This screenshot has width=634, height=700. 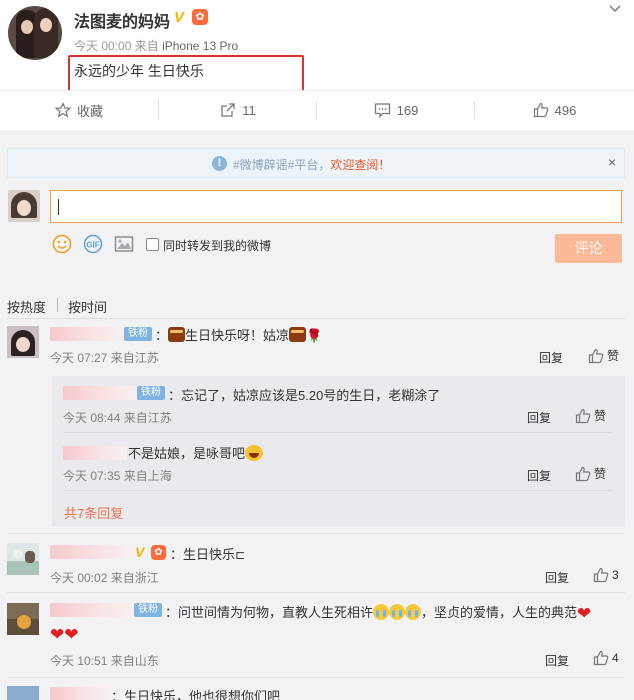 What do you see at coordinates (615, 658) in the screenshot?
I see `like-count: 4` at bounding box center [615, 658].